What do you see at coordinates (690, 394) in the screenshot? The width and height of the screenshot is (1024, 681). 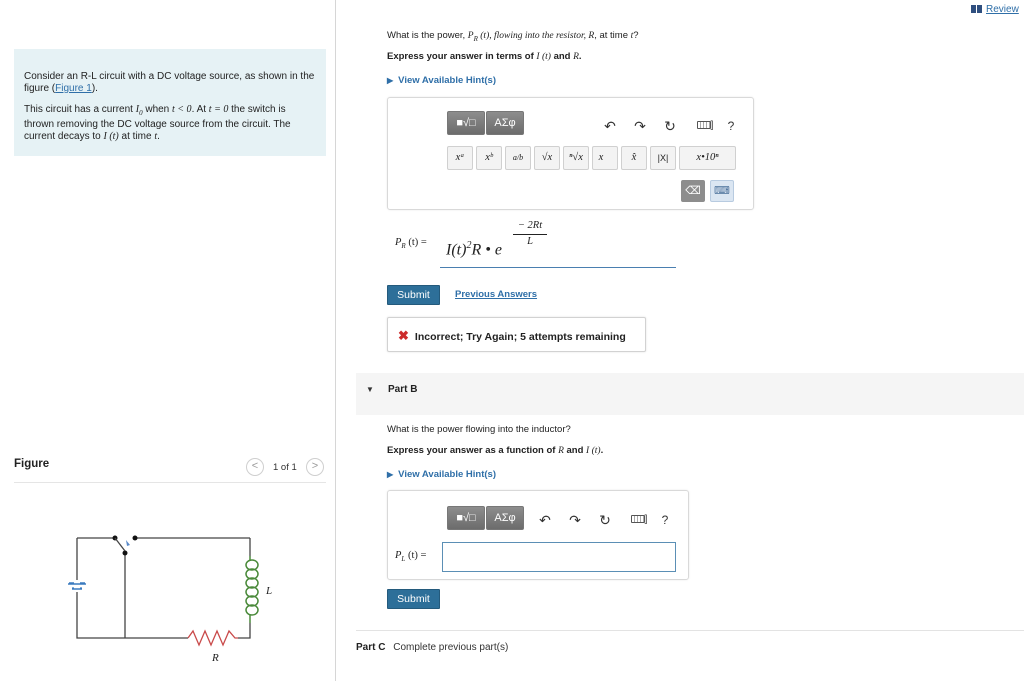 I see `part-b-header` at bounding box center [690, 394].